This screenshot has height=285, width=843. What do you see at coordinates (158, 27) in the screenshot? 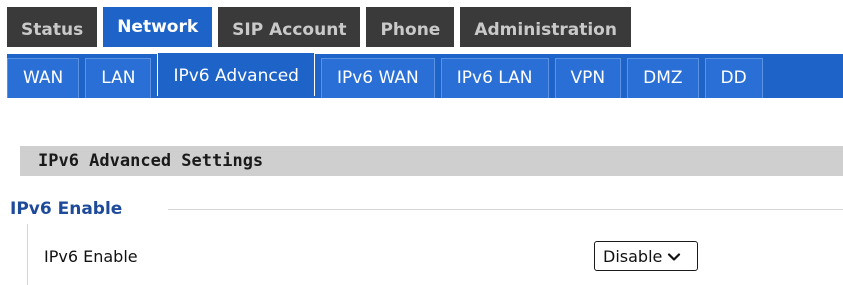
I see `tab-network: Network` at bounding box center [158, 27].